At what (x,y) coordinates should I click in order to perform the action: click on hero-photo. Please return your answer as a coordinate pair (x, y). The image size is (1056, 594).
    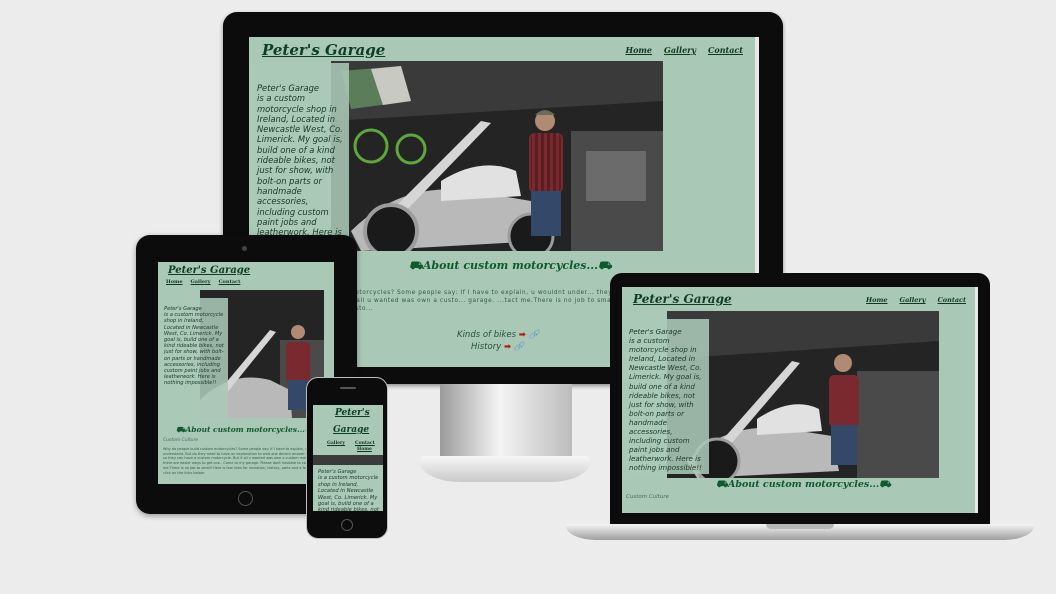
    Looking at the image, I should click on (497, 156).